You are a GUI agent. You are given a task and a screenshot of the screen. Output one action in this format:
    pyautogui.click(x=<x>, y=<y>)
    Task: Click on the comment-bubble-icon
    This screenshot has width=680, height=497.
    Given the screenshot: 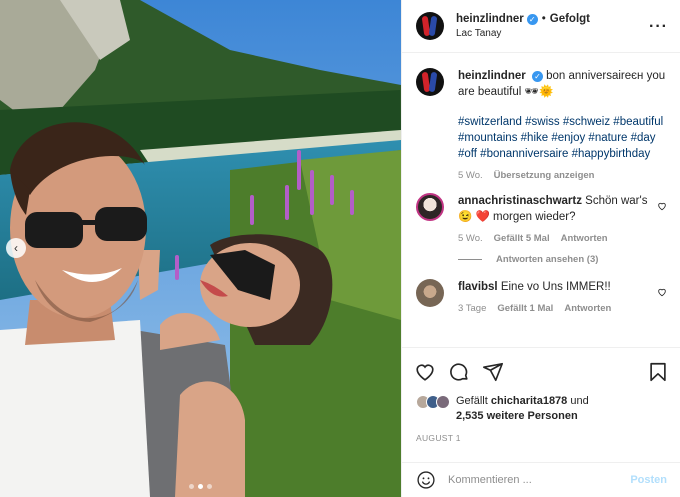 What is the action you would take?
    pyautogui.click(x=459, y=372)
    